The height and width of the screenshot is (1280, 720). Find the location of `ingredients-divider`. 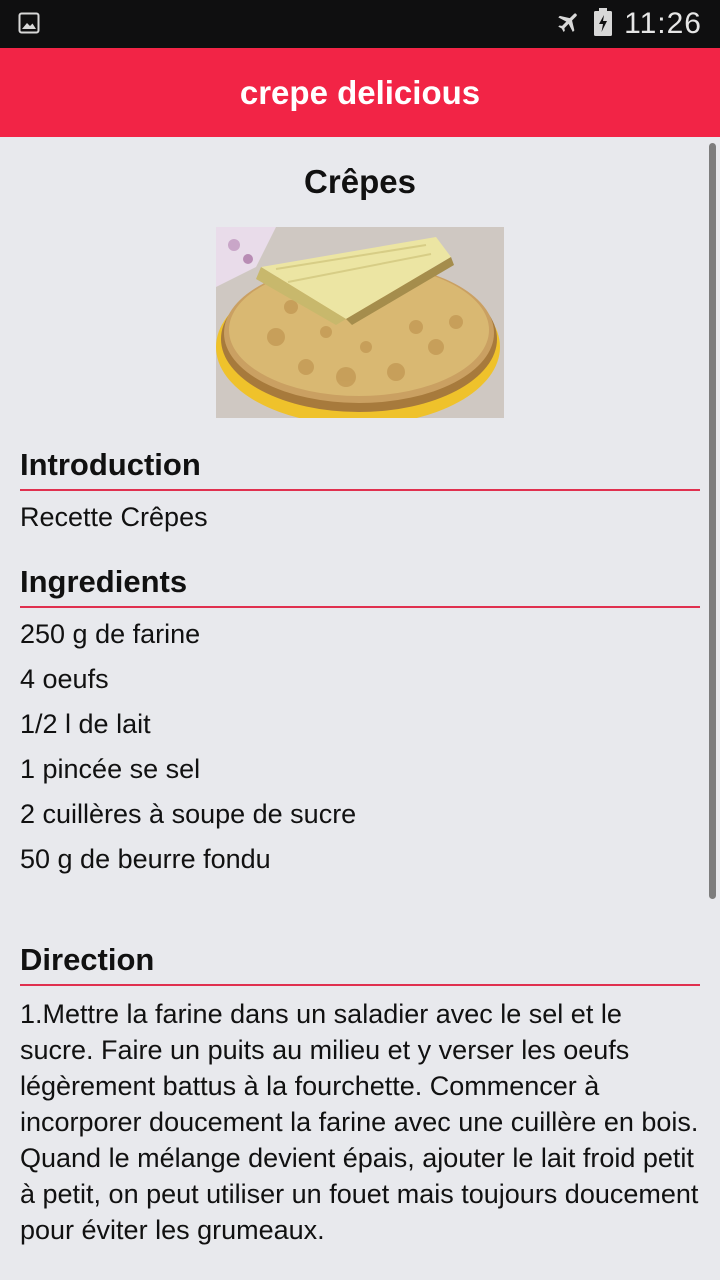

ingredients-divider is located at coordinates (360, 607).